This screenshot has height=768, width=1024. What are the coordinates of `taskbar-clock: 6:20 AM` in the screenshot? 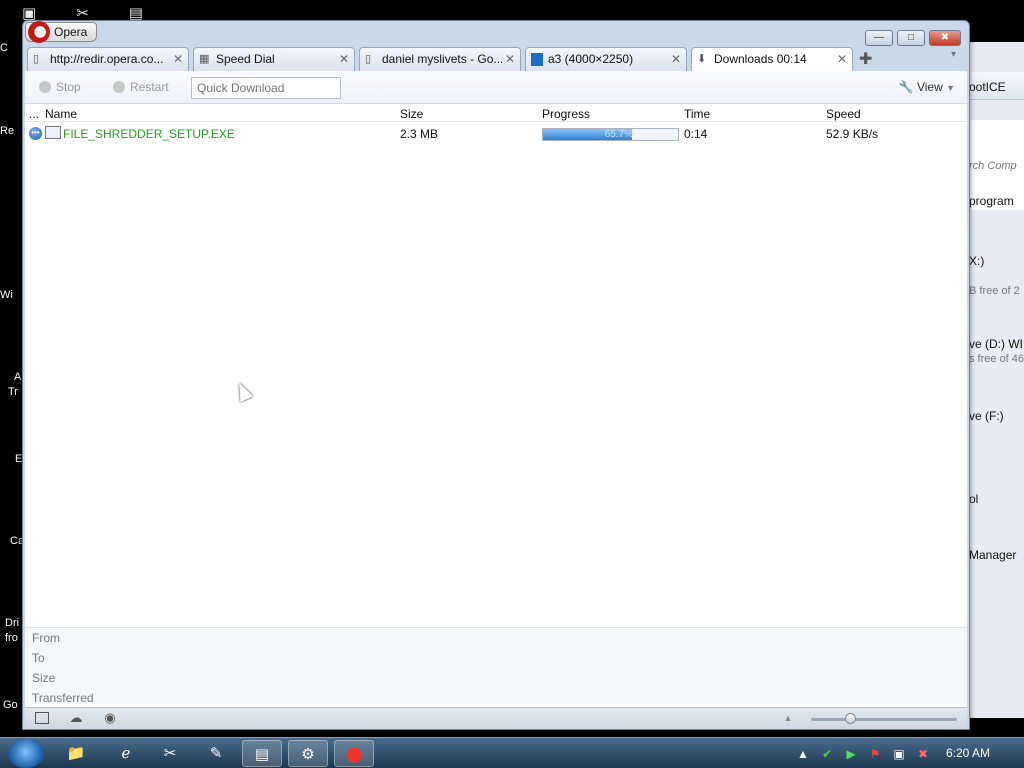 It's located at (968, 753).